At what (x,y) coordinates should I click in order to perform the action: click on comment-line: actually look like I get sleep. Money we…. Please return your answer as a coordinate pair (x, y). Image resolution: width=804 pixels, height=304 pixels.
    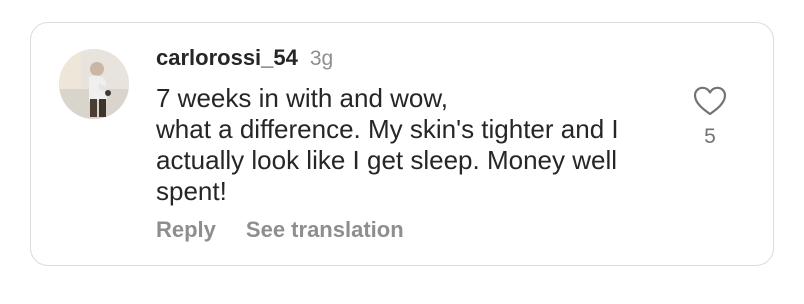
    Looking at the image, I should click on (387, 160).